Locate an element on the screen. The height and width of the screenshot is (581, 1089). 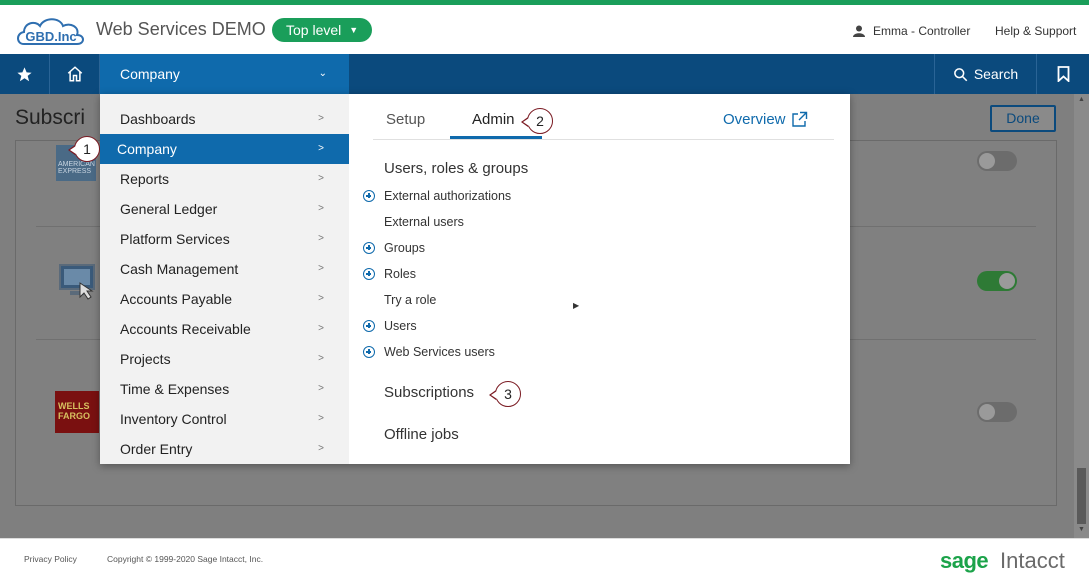
menu-item-cash-management: Cash Management > is located at coordinates (224, 269).